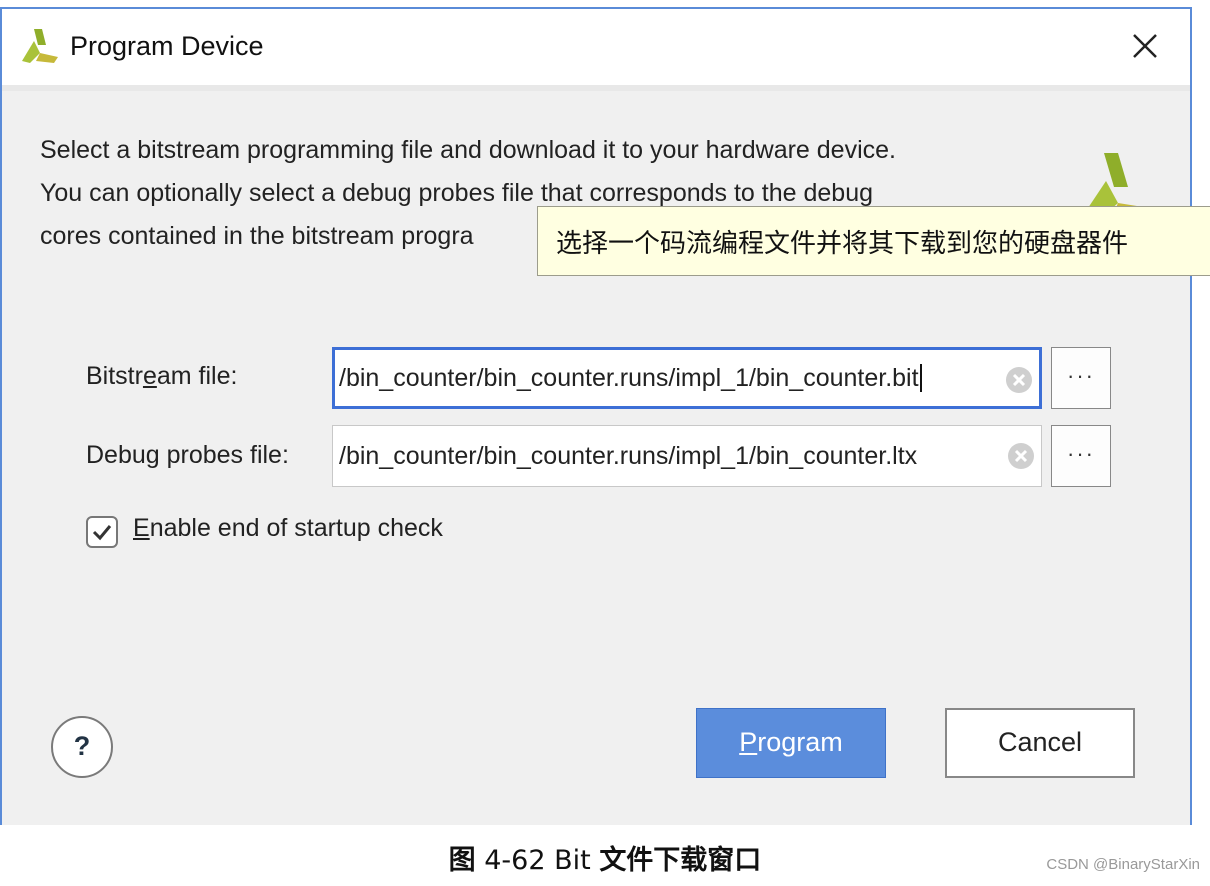 The width and height of the screenshot is (1210, 886). I want to click on bitstream-file-label: Bitstream file:, so click(161, 376).